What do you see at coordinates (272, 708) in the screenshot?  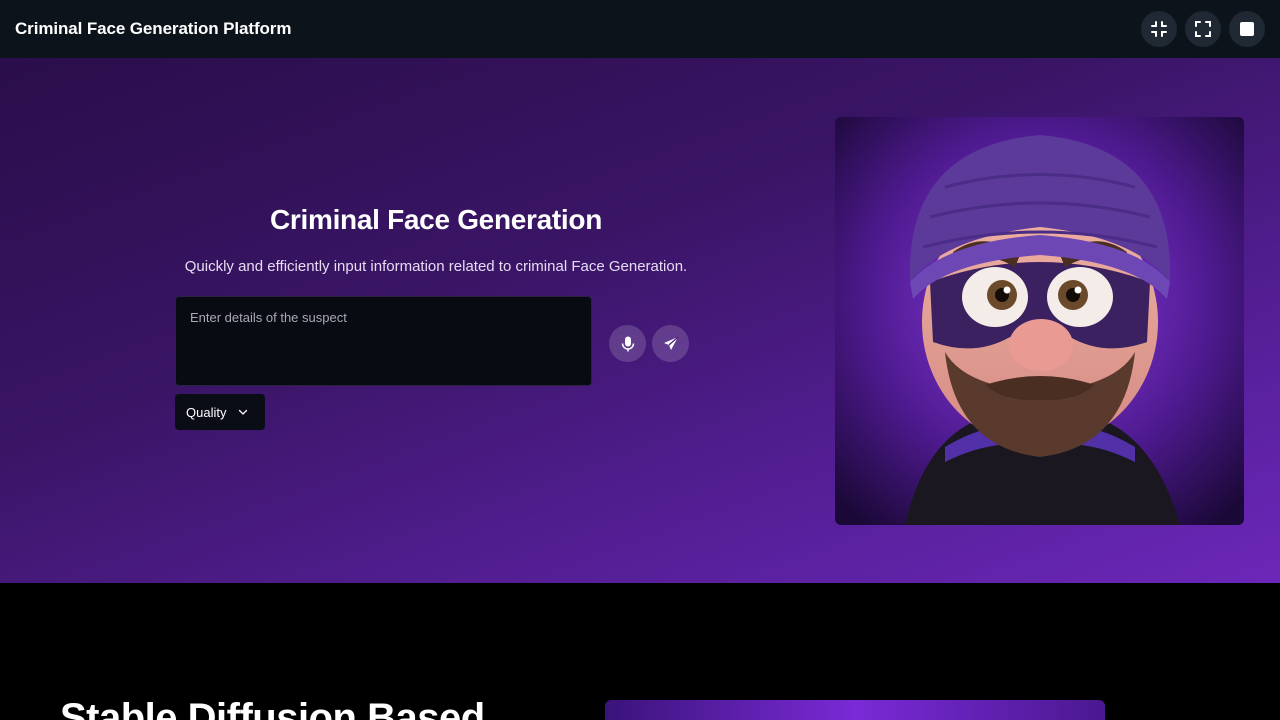 I see `section-title: Stable Diffusion Based` at bounding box center [272, 708].